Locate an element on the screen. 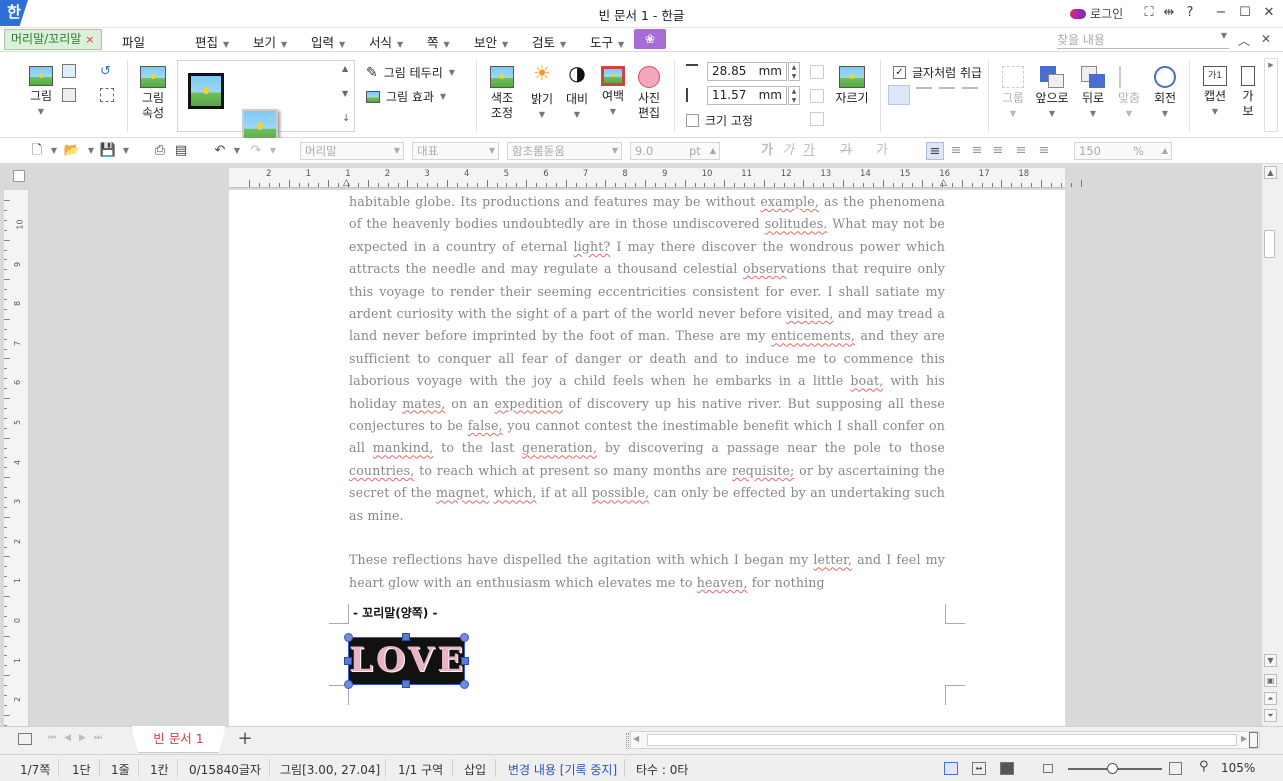  height-input: 11.57 mm is located at coordinates (747, 95).